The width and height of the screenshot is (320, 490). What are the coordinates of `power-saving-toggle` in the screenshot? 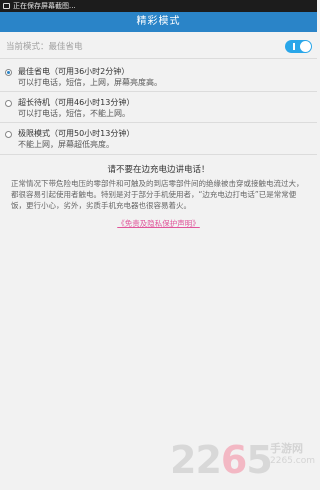 It's located at (298, 46).